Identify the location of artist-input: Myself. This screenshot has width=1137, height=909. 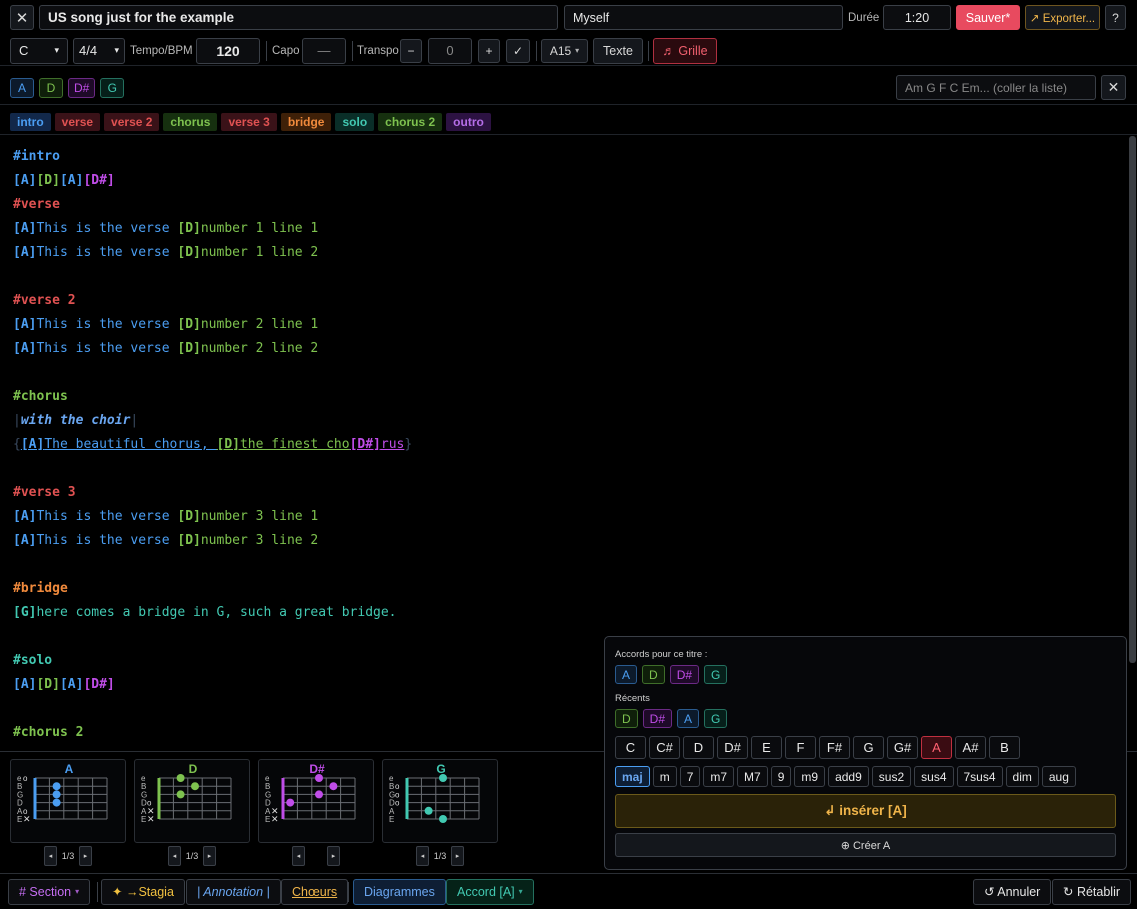
(703, 17).